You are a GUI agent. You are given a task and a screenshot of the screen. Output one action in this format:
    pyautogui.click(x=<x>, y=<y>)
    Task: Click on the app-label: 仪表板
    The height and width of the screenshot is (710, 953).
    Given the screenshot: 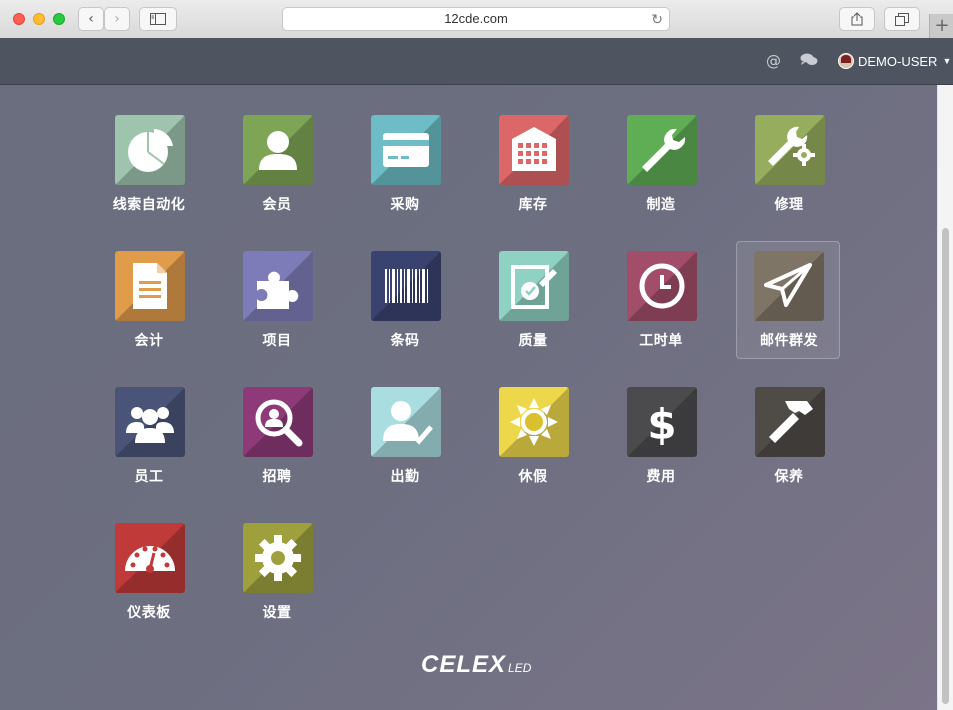 What is the action you would take?
    pyautogui.click(x=149, y=613)
    